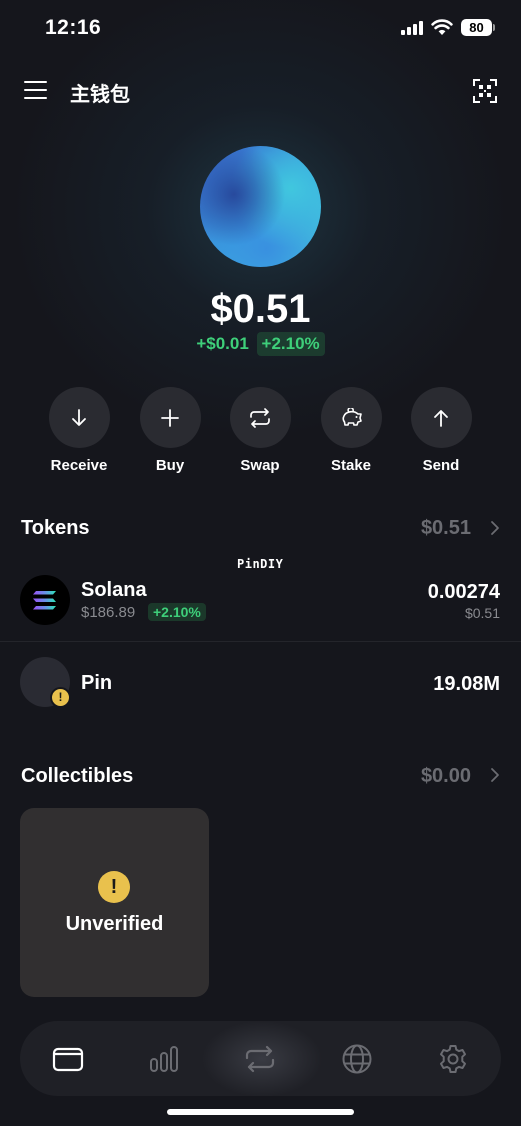 This screenshot has height=1126, width=521. Describe the element at coordinates (45, 600) in the screenshot. I see `solana-logo-icon` at that location.